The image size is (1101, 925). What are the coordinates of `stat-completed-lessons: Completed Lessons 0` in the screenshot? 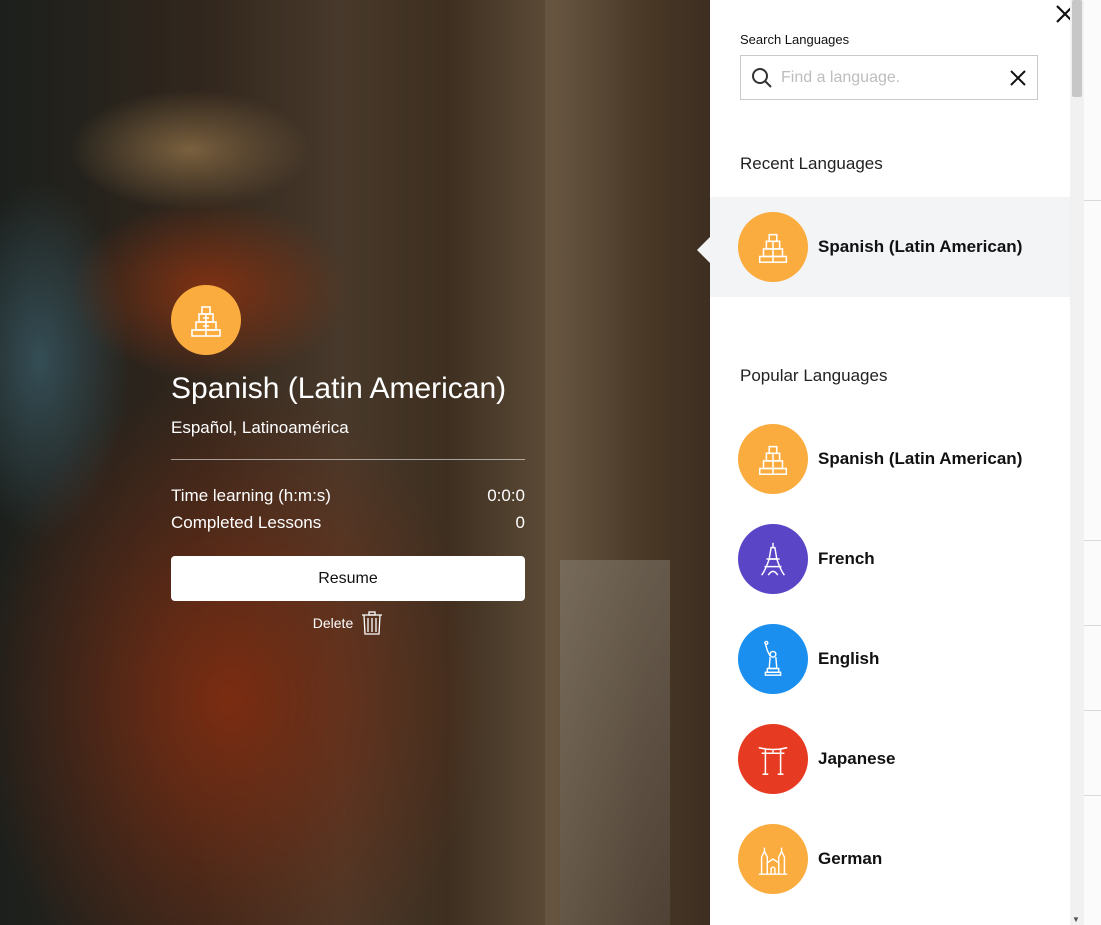 It's located at (348, 523).